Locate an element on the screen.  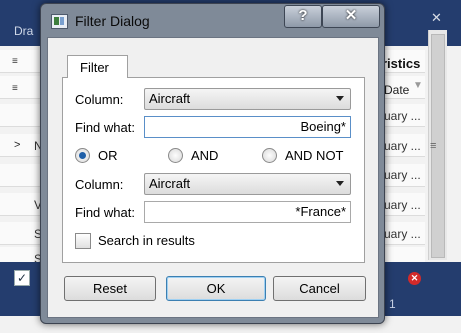
dialog-titlebar: Filter Dialog ? ✕ is located at coordinates (212, 20).